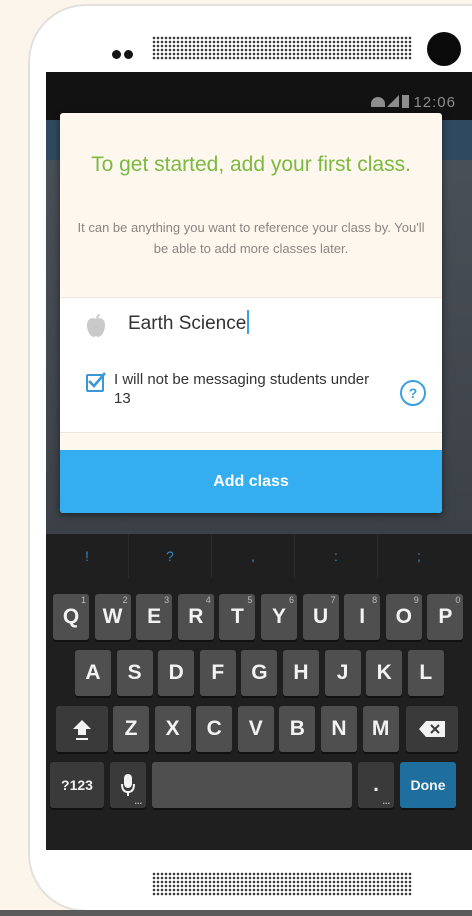 The height and width of the screenshot is (916, 472). Describe the element at coordinates (251, 481) in the screenshot. I see `add-class-button: Add class` at that location.